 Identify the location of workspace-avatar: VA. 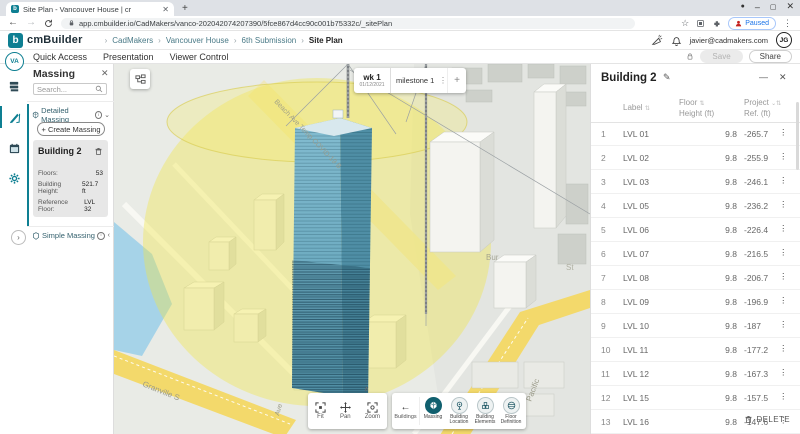
(14, 61).